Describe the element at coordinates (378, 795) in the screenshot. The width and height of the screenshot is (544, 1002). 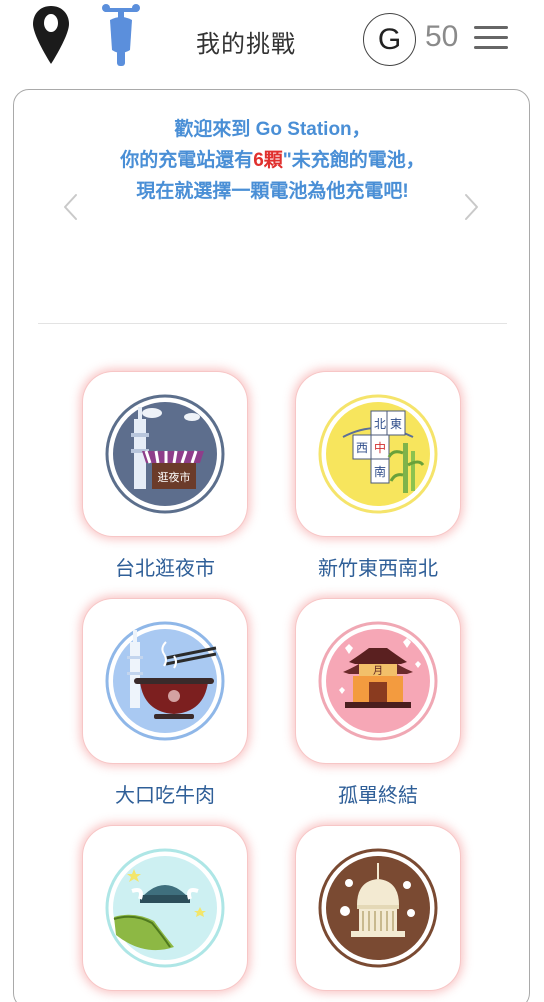
I see `challenge-label-moon-temple: 孤單終結` at that location.